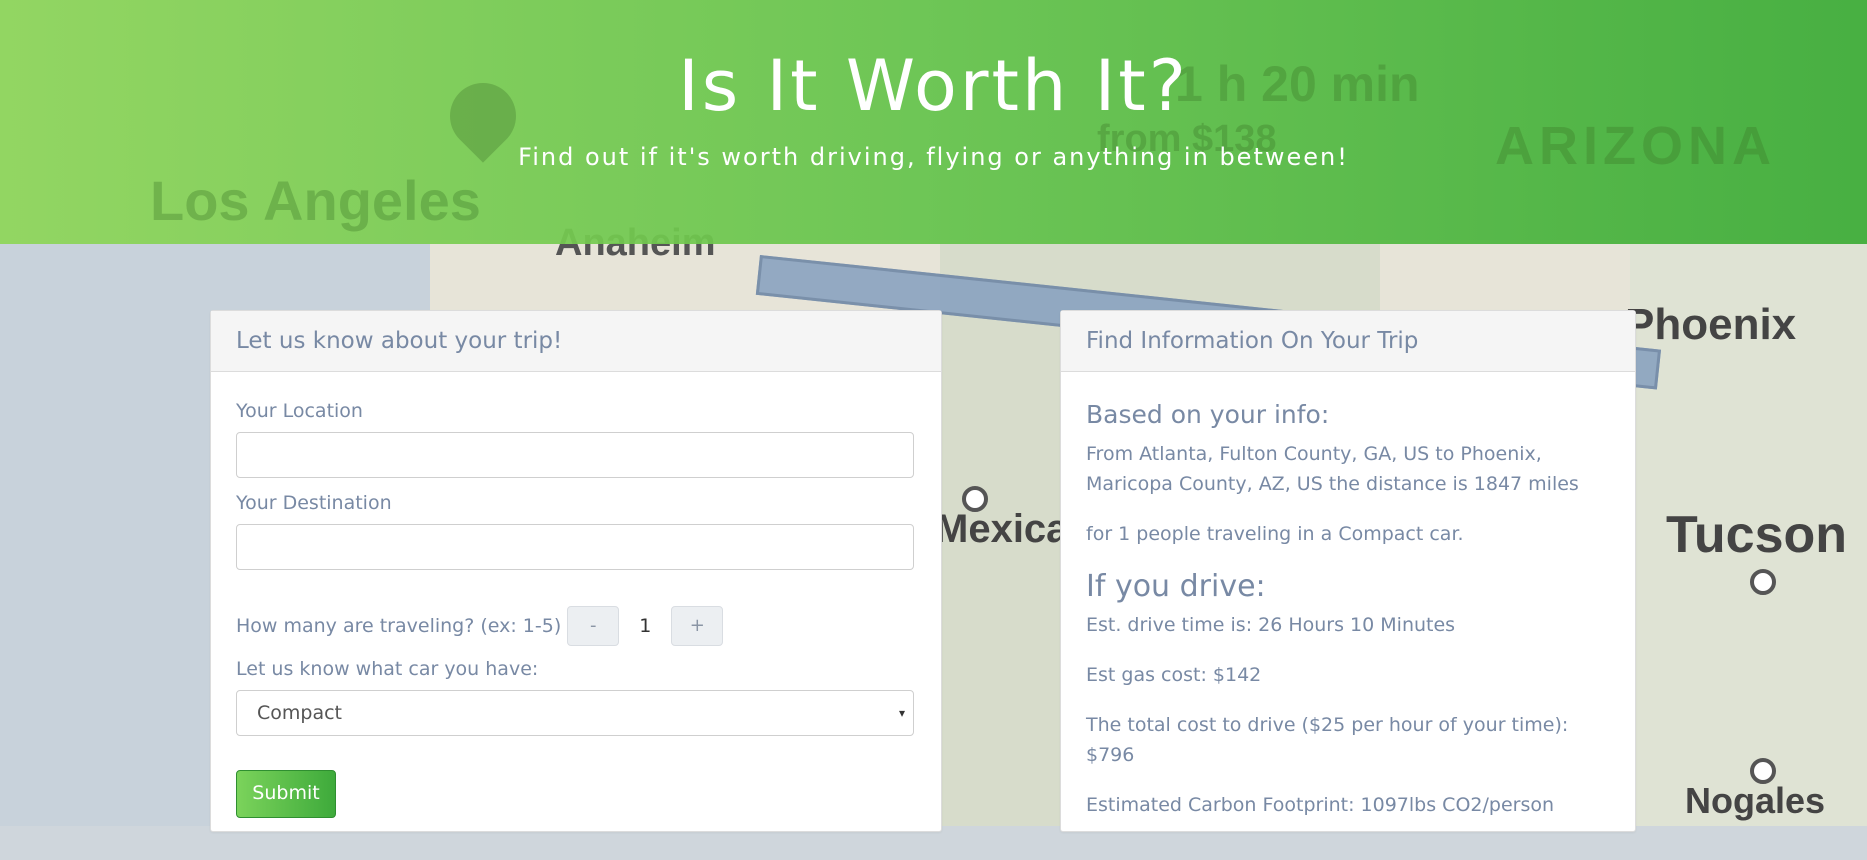  Describe the element at coordinates (901, 713) in the screenshot. I see `chevron-down-icon: ▾` at that location.